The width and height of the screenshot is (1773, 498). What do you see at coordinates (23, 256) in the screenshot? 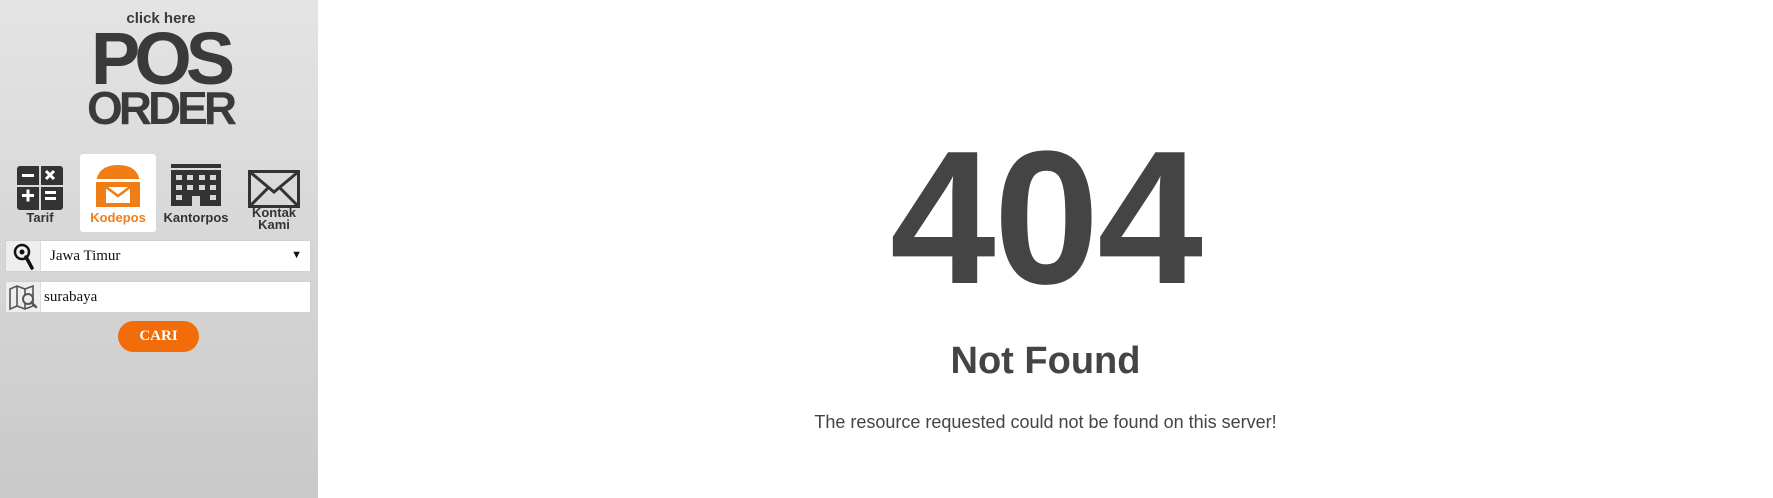
I see `location-search-icon` at bounding box center [23, 256].